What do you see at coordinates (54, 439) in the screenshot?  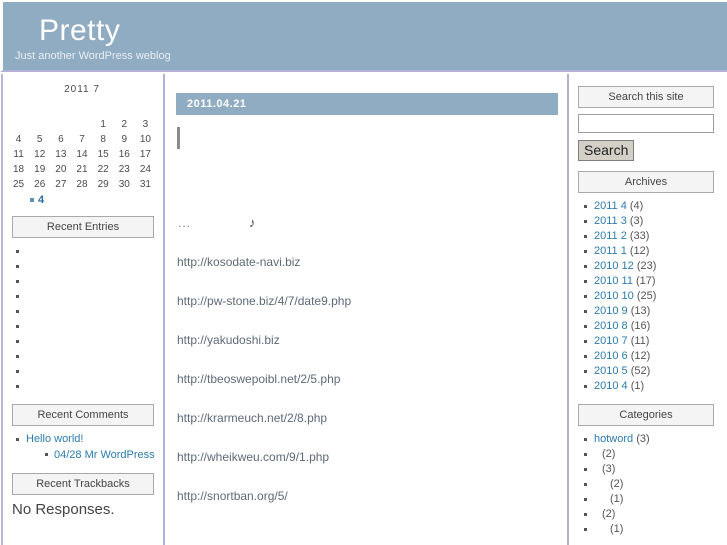 I see `recent-comment-post-link: Hello world!` at bounding box center [54, 439].